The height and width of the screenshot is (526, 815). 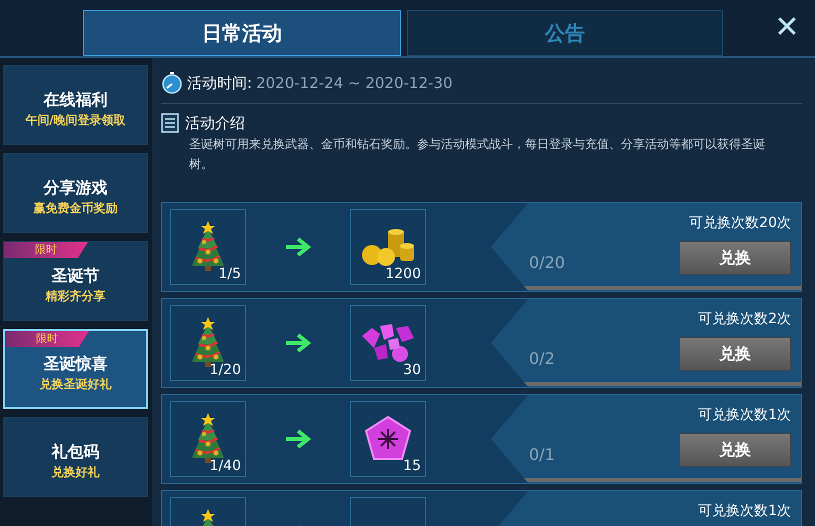 What do you see at coordinates (76, 100) in the screenshot?
I see `sidebar-item-title: 在线福利` at bounding box center [76, 100].